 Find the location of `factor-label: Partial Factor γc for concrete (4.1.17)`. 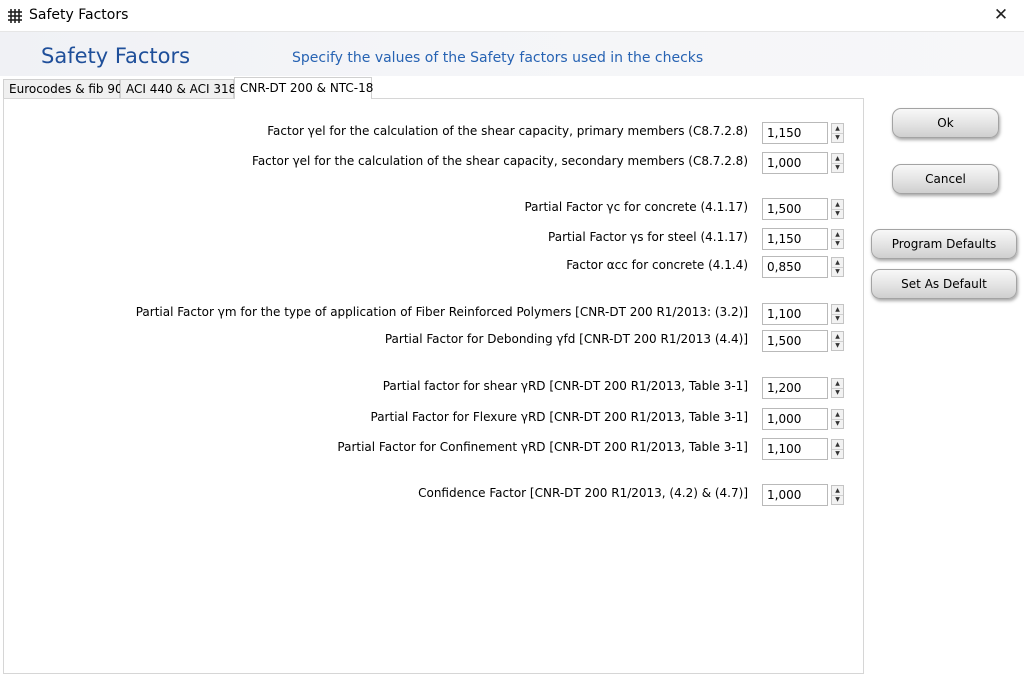

factor-label: Partial Factor γc for concrete (4.1.17) is located at coordinates (636, 207).